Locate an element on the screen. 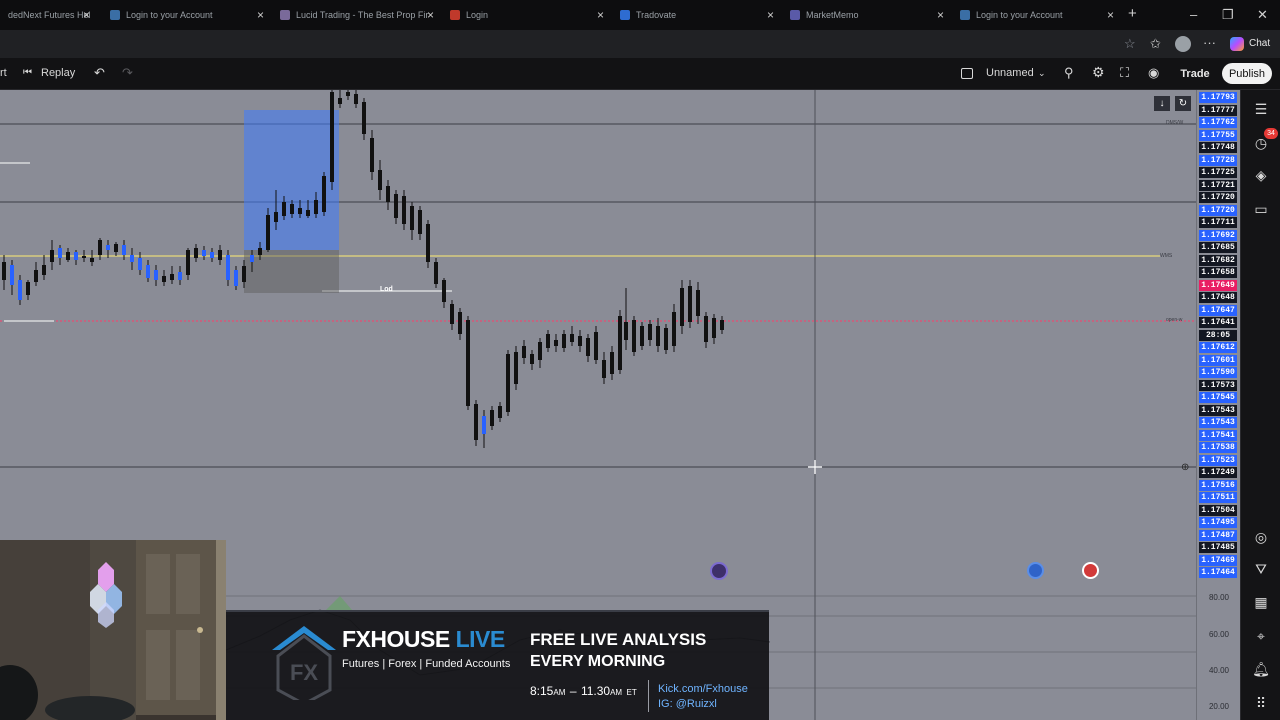  price-label: 1.17612 is located at coordinates (1218, 347).